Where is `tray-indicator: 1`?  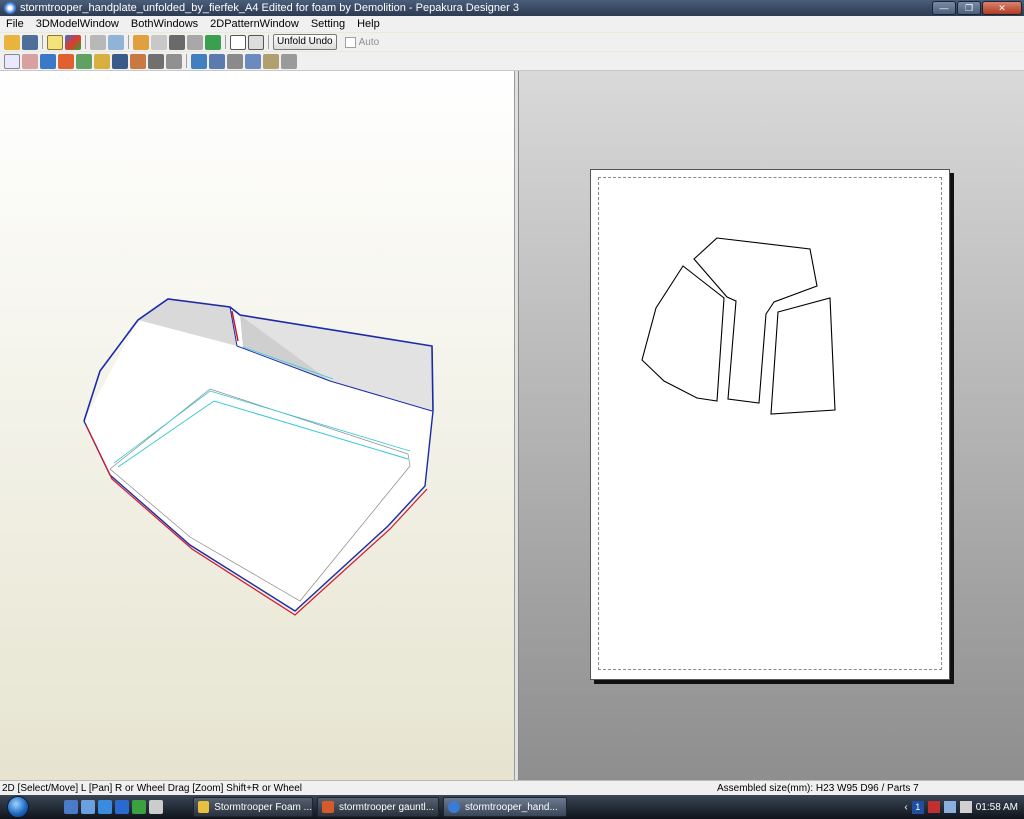
tray-indicator: 1 is located at coordinates (917, 807).